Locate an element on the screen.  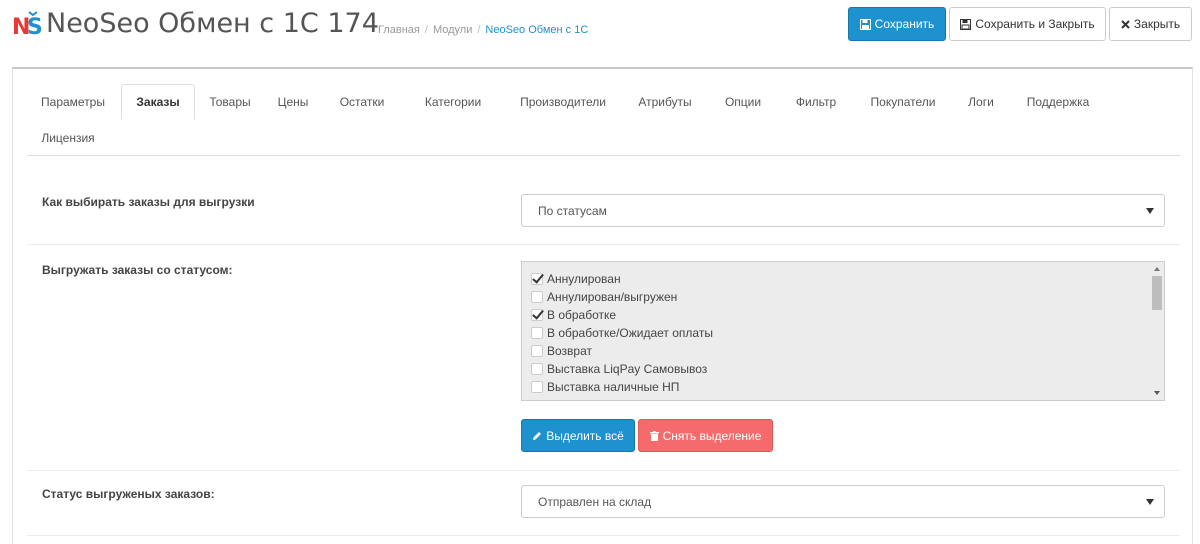
exported-status-select: Отправлен на склад is located at coordinates (843, 501).